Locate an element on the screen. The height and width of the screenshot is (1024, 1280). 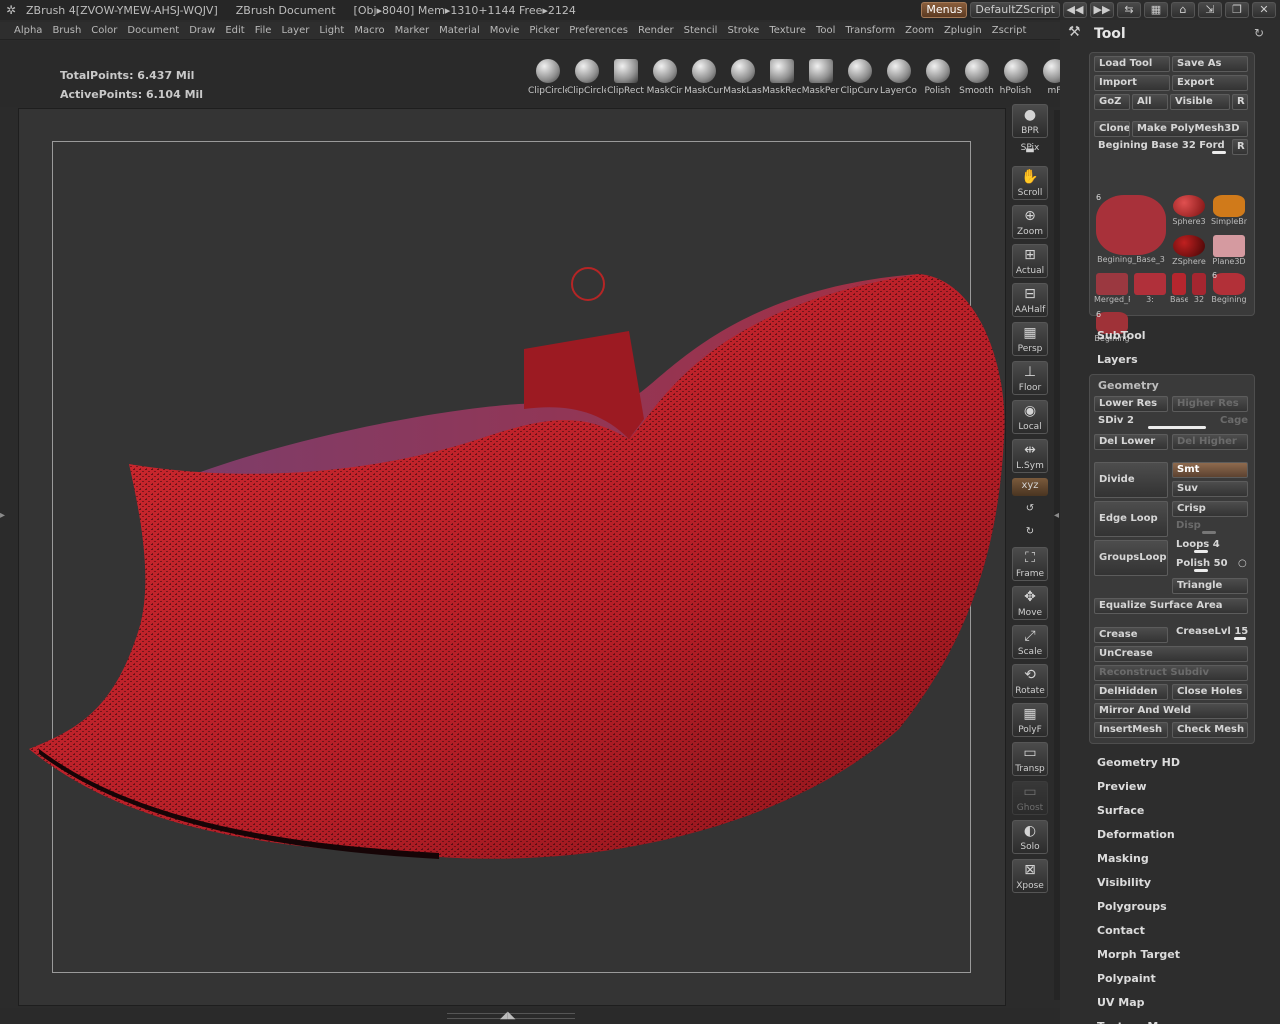
goz-visible-button: Visible is located at coordinates (1200, 102).